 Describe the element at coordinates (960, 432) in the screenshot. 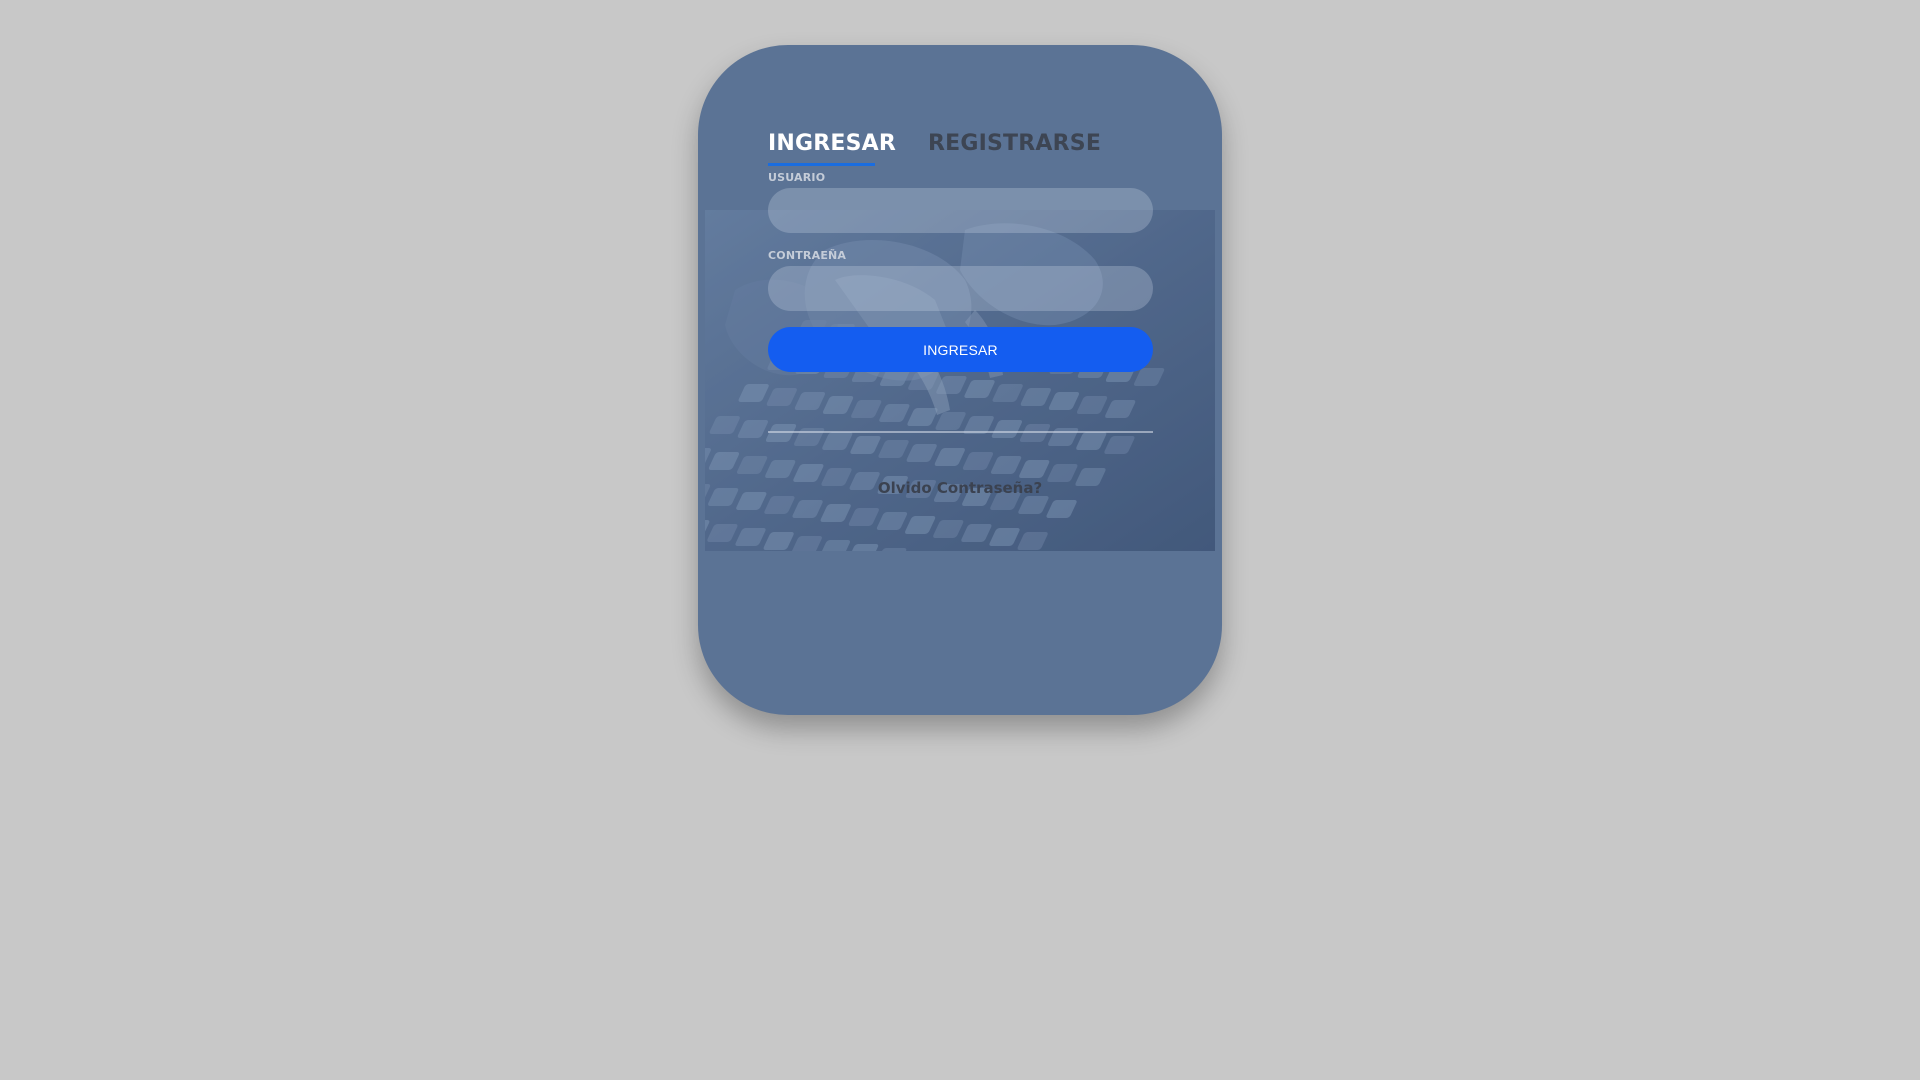

I see `form-divider` at that location.